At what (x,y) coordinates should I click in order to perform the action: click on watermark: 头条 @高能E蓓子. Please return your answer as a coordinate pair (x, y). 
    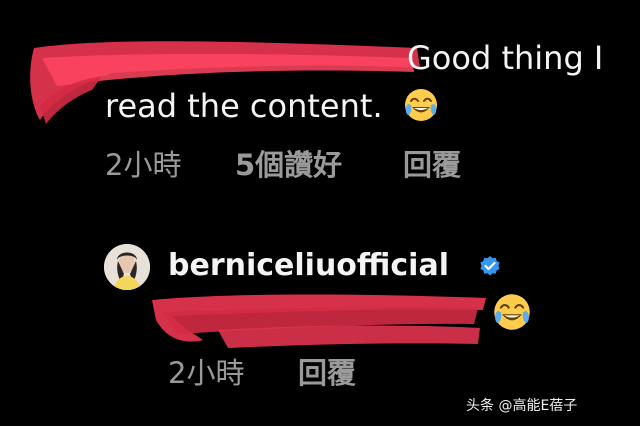
    Looking at the image, I should click on (522, 406).